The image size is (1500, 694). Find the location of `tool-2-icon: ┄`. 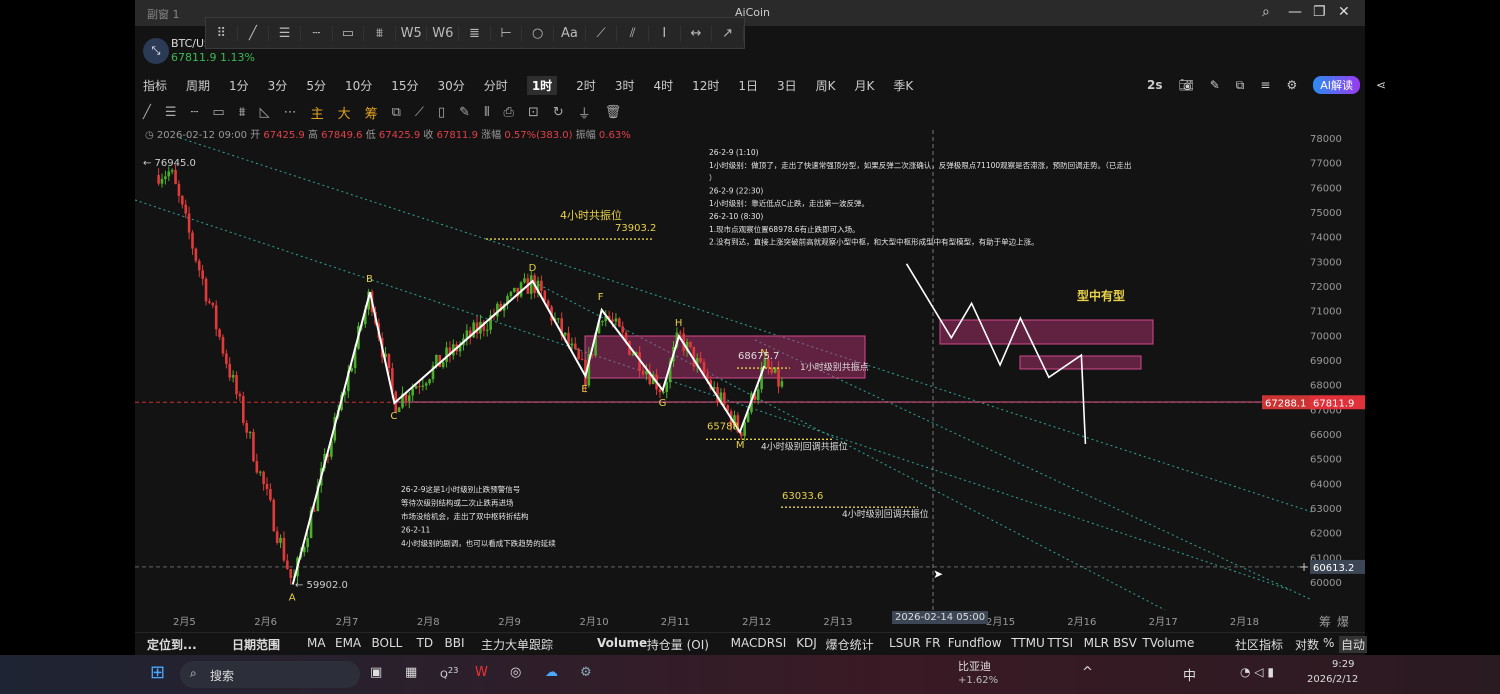

tool-2-icon: ┄ is located at coordinates (194, 112).